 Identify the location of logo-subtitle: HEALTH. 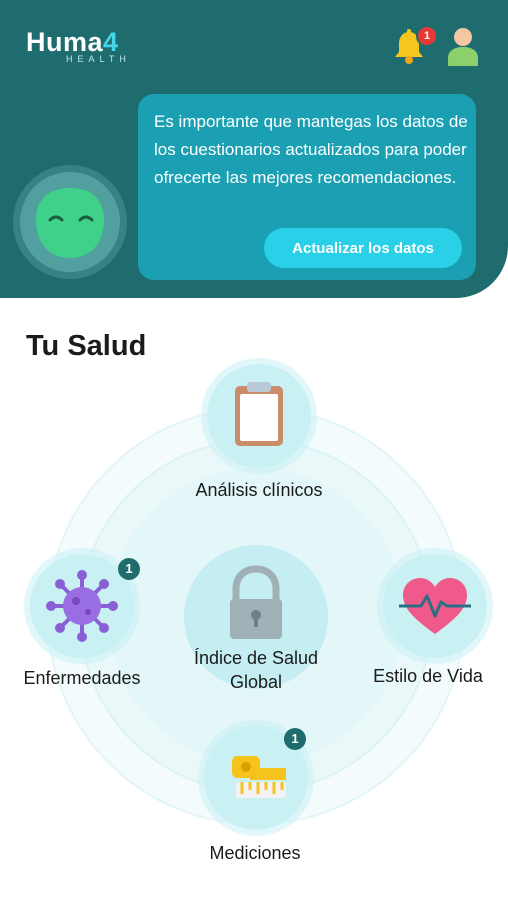
(98, 59).